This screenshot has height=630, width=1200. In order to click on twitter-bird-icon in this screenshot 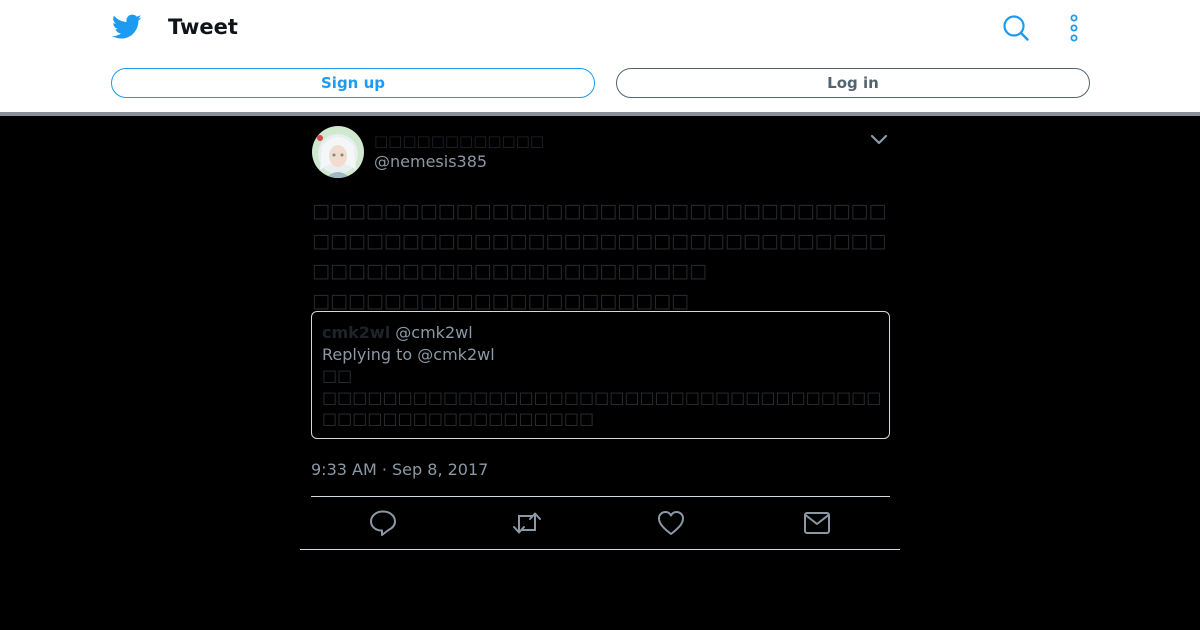, I will do `click(127, 27)`.